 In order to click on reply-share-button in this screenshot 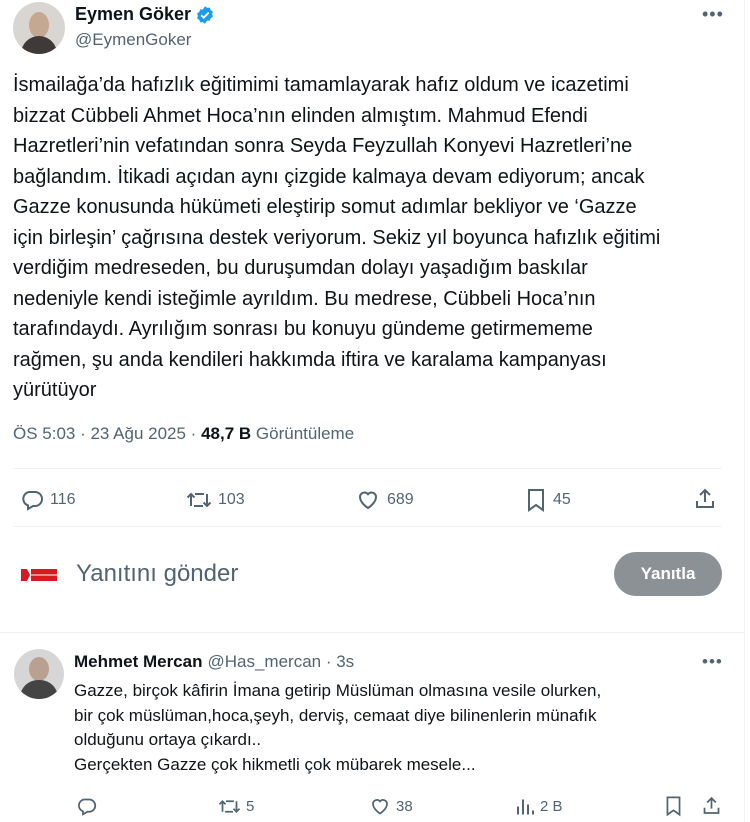, I will do `click(711, 806)`.